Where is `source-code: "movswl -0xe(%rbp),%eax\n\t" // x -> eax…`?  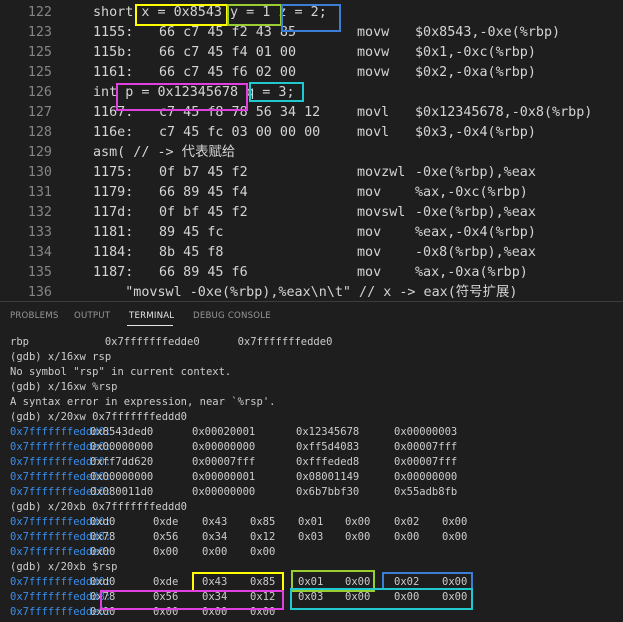 source-code: "movswl -0xe(%rbp),%eax\n\t" // x -> eax… is located at coordinates (305, 292).